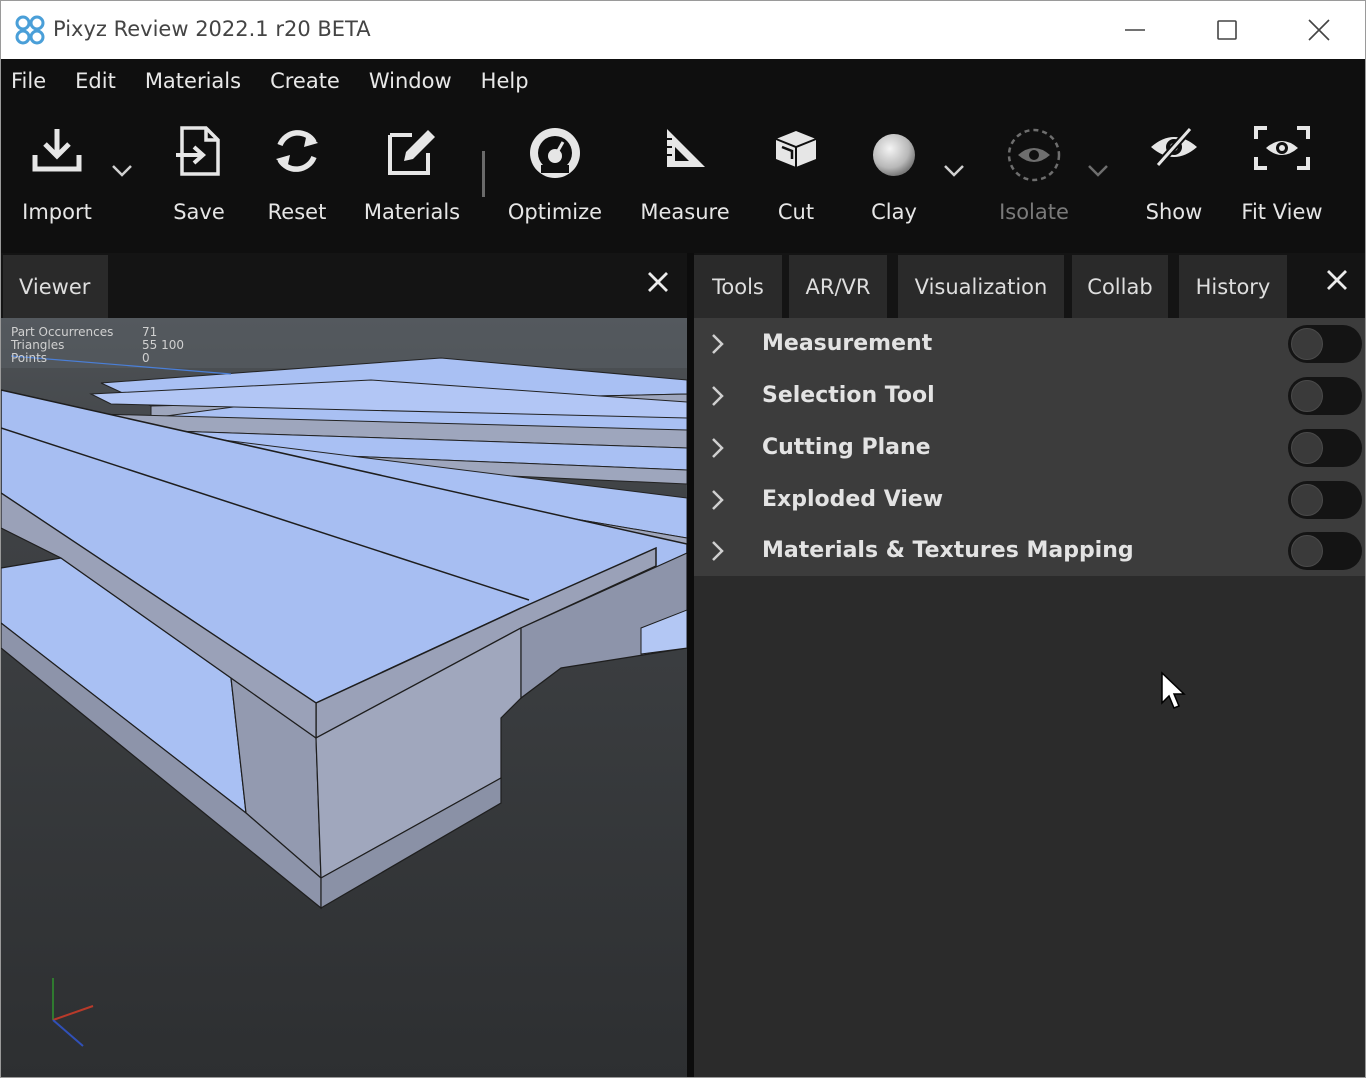 This screenshot has width=1368, height=1078. Describe the element at coordinates (1325, 396) in the screenshot. I see `selection-tool-toggle` at that location.